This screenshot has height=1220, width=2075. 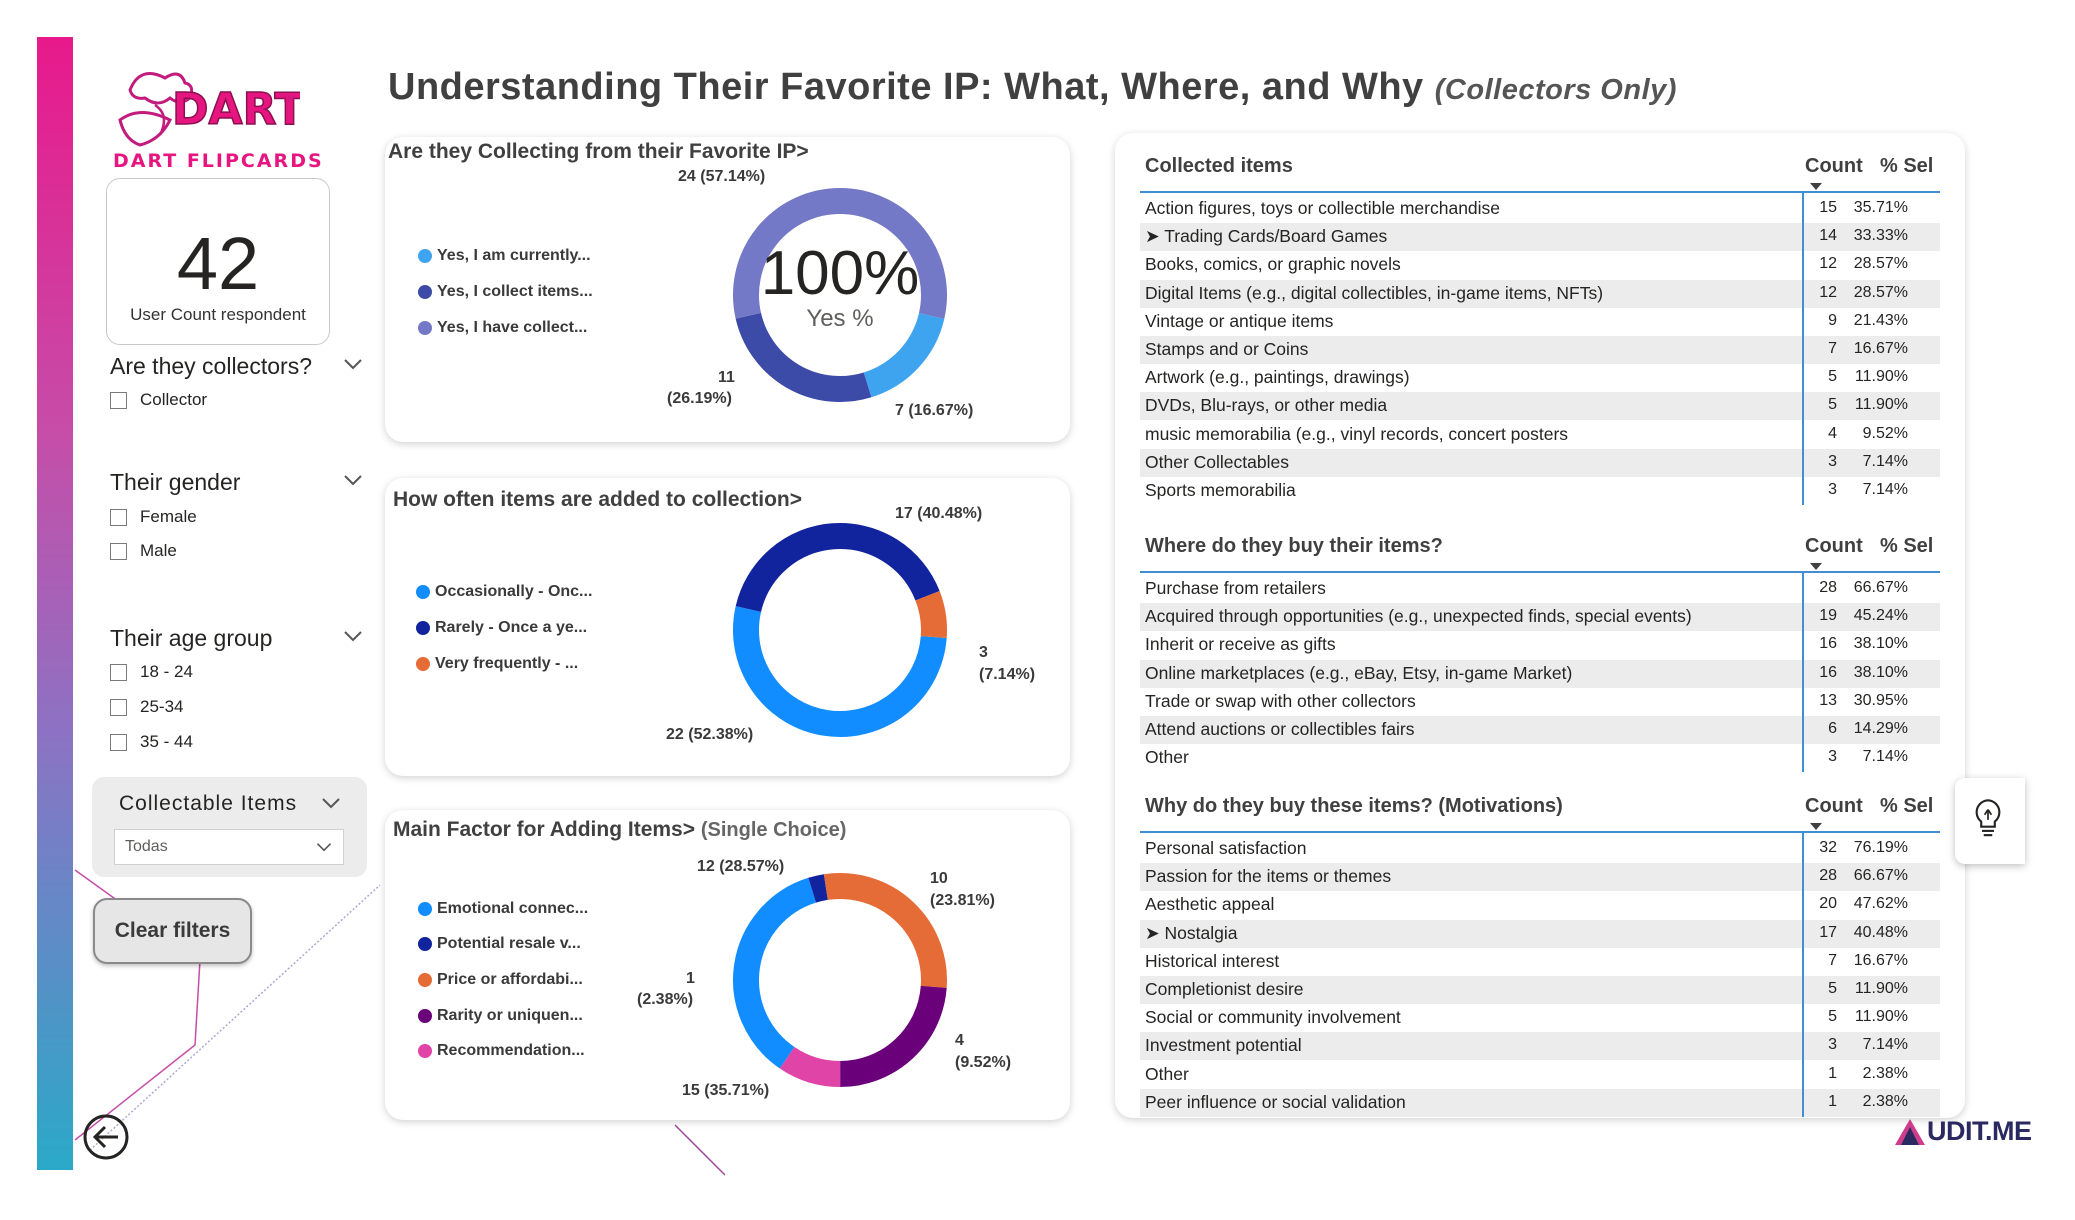 I want to click on slicer-option-female: Female, so click(x=153, y=517).